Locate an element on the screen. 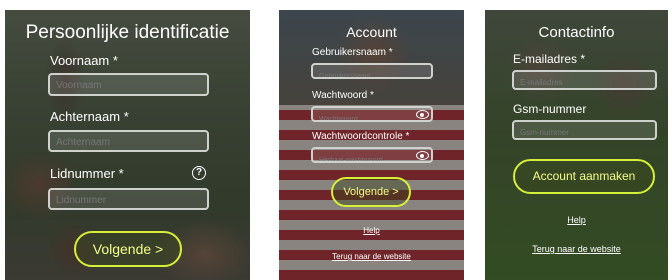 This screenshot has width=672, height=280. last-name-input is located at coordinates (130, 141).